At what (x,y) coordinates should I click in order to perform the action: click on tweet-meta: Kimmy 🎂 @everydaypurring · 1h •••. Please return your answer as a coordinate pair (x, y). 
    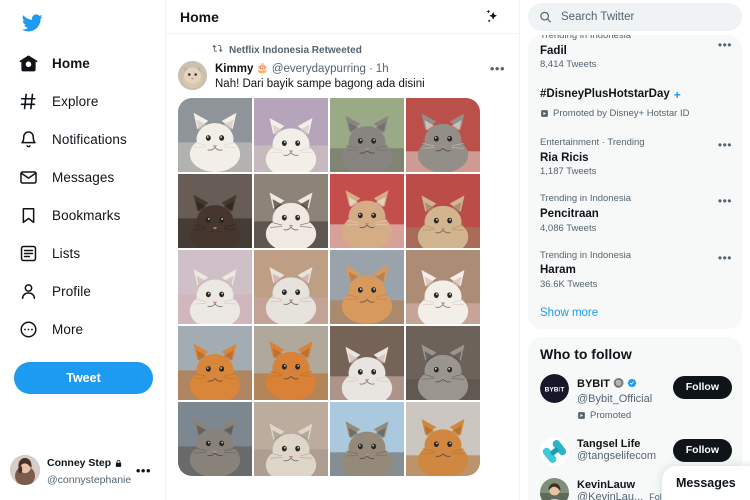
    Looking at the image, I should click on (361, 68).